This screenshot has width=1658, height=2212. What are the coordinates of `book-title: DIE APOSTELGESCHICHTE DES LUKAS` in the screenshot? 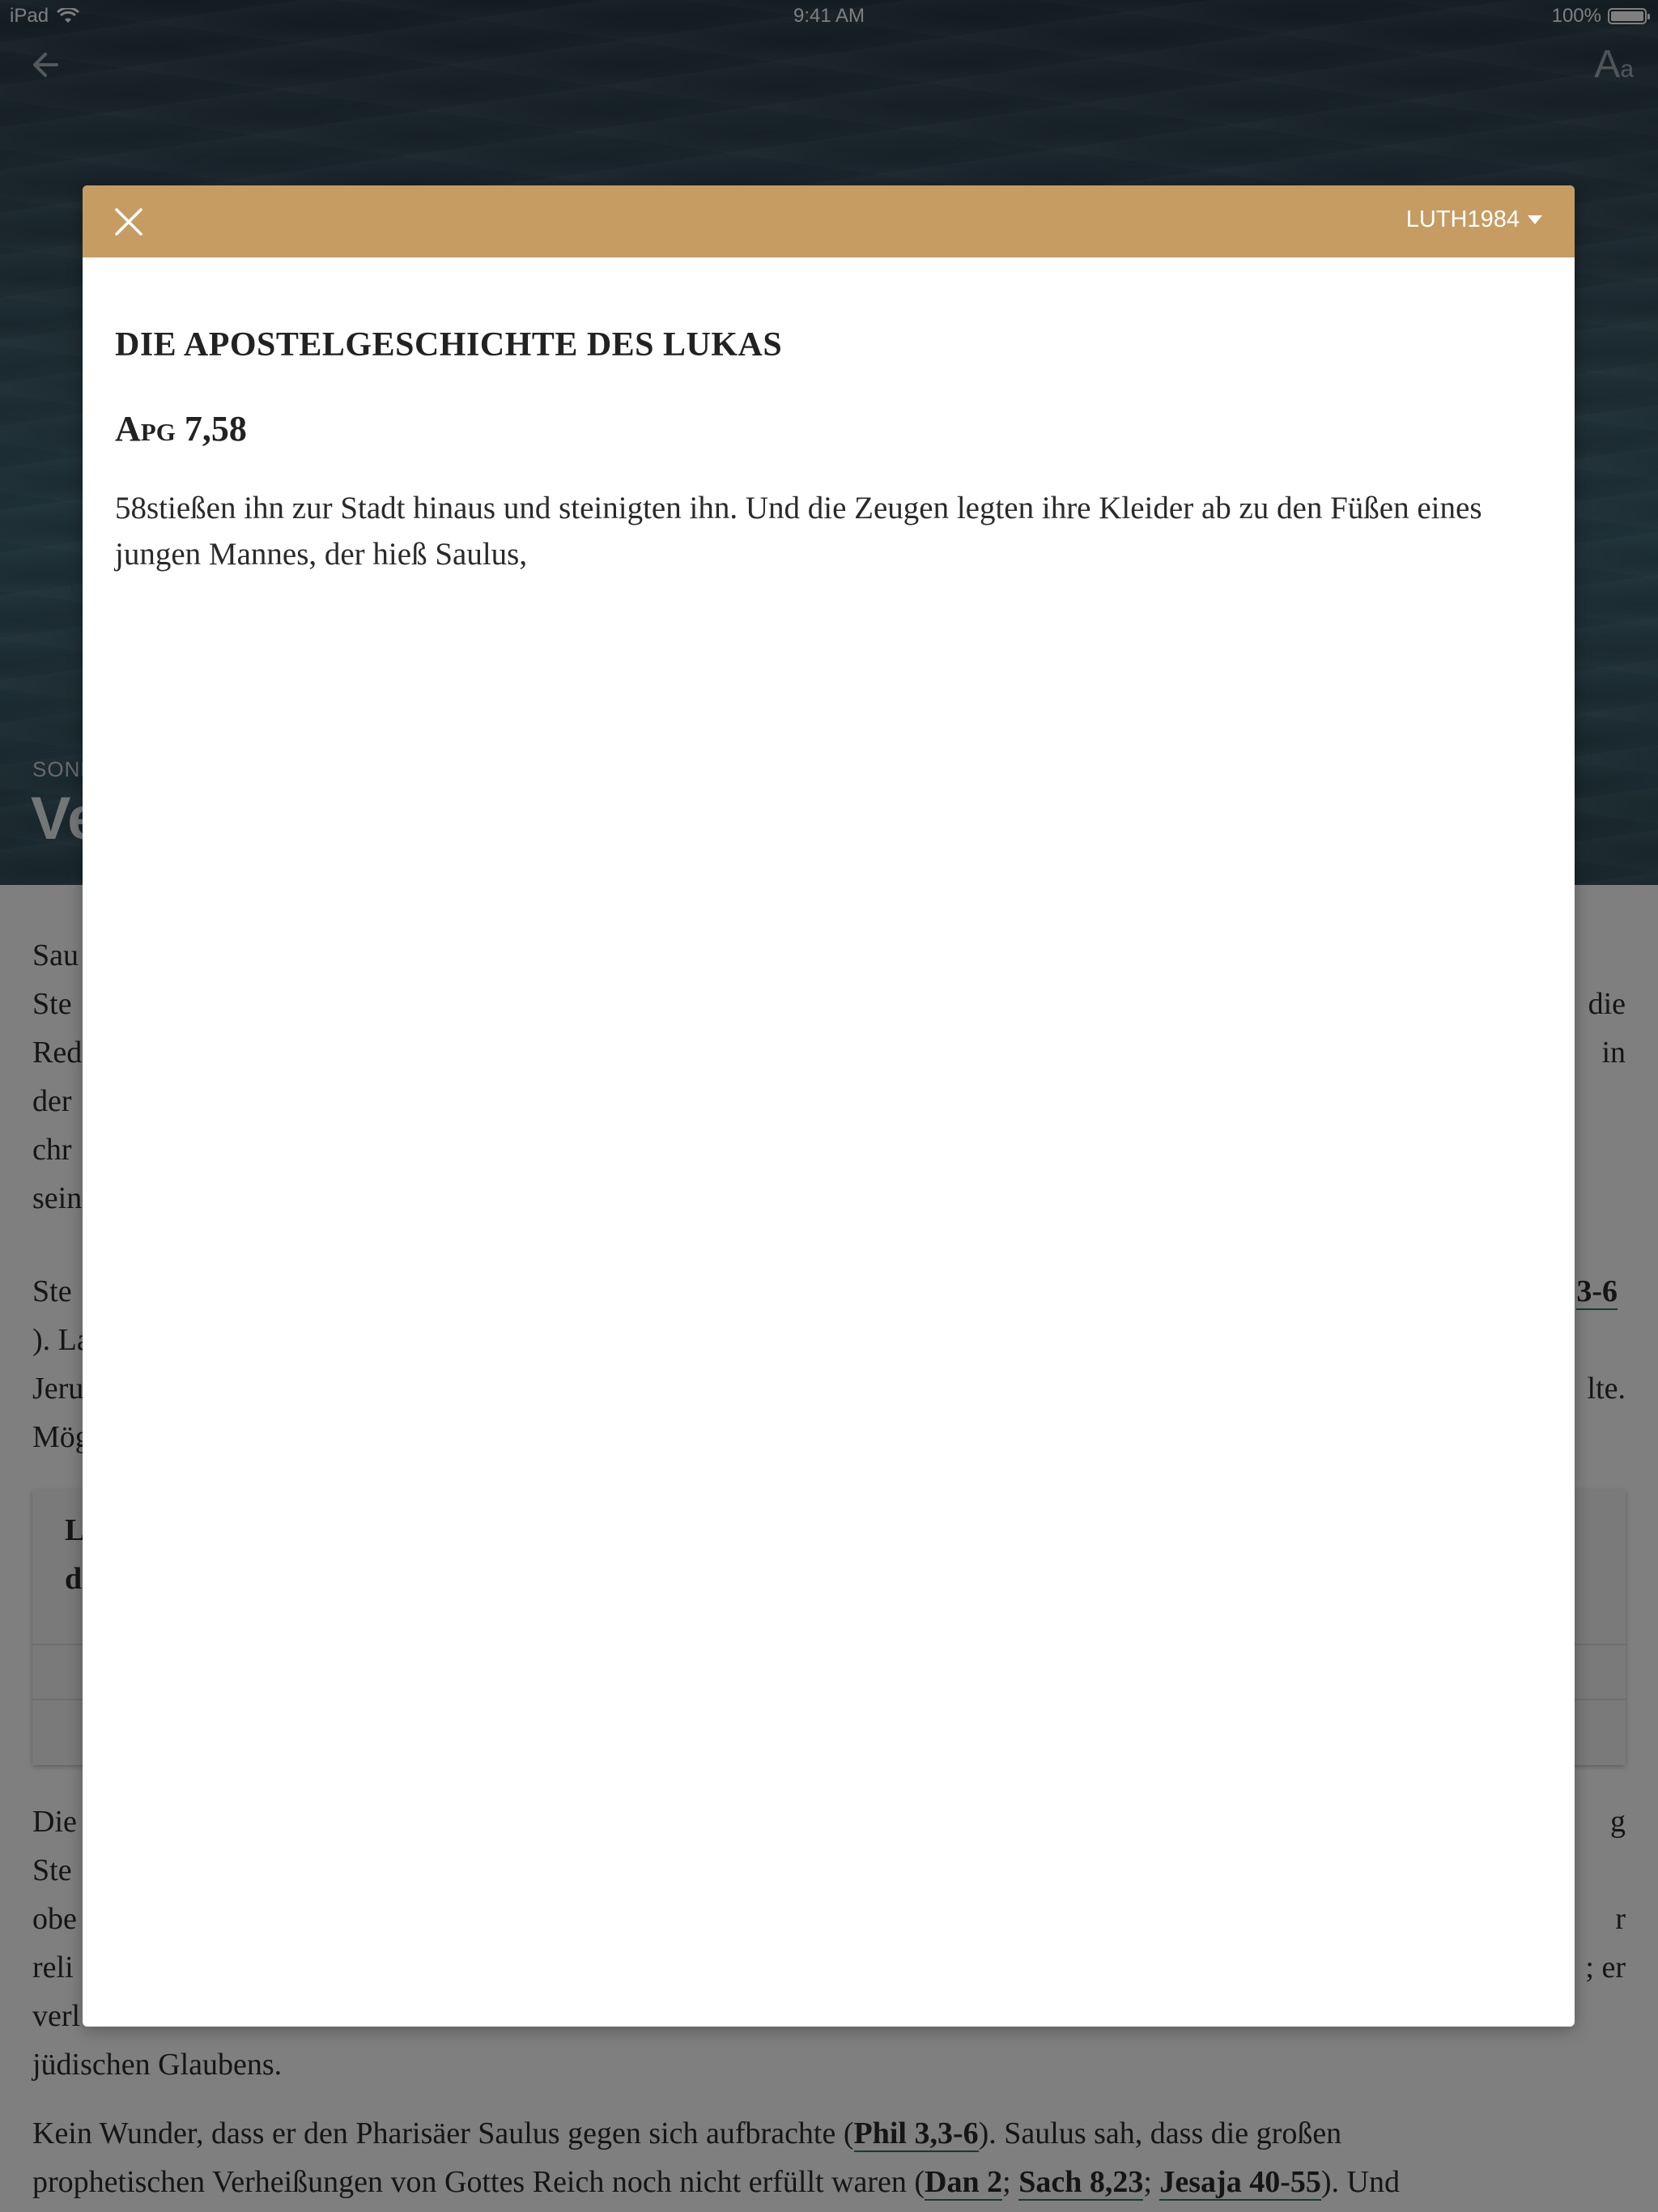 It's located at (449, 345).